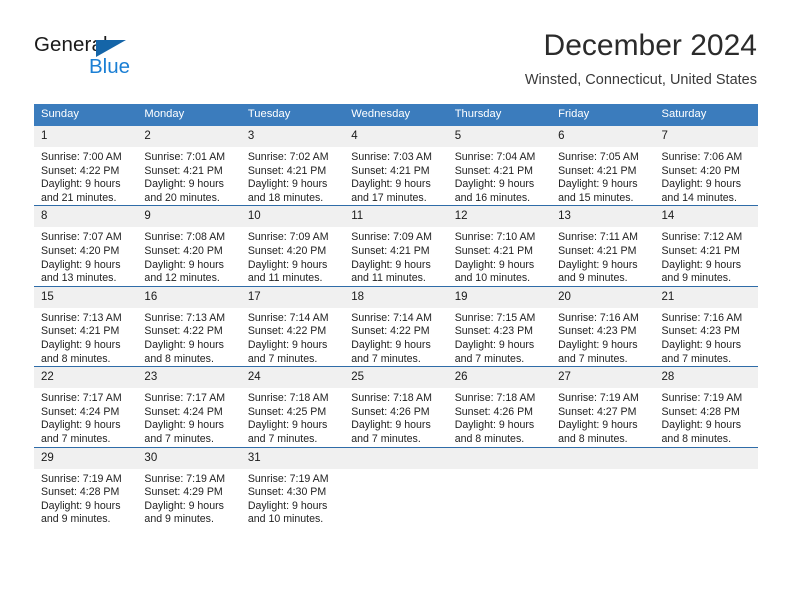 The height and width of the screenshot is (612, 792). What do you see at coordinates (86, 136) in the screenshot?
I see `day-number: 1` at bounding box center [86, 136].